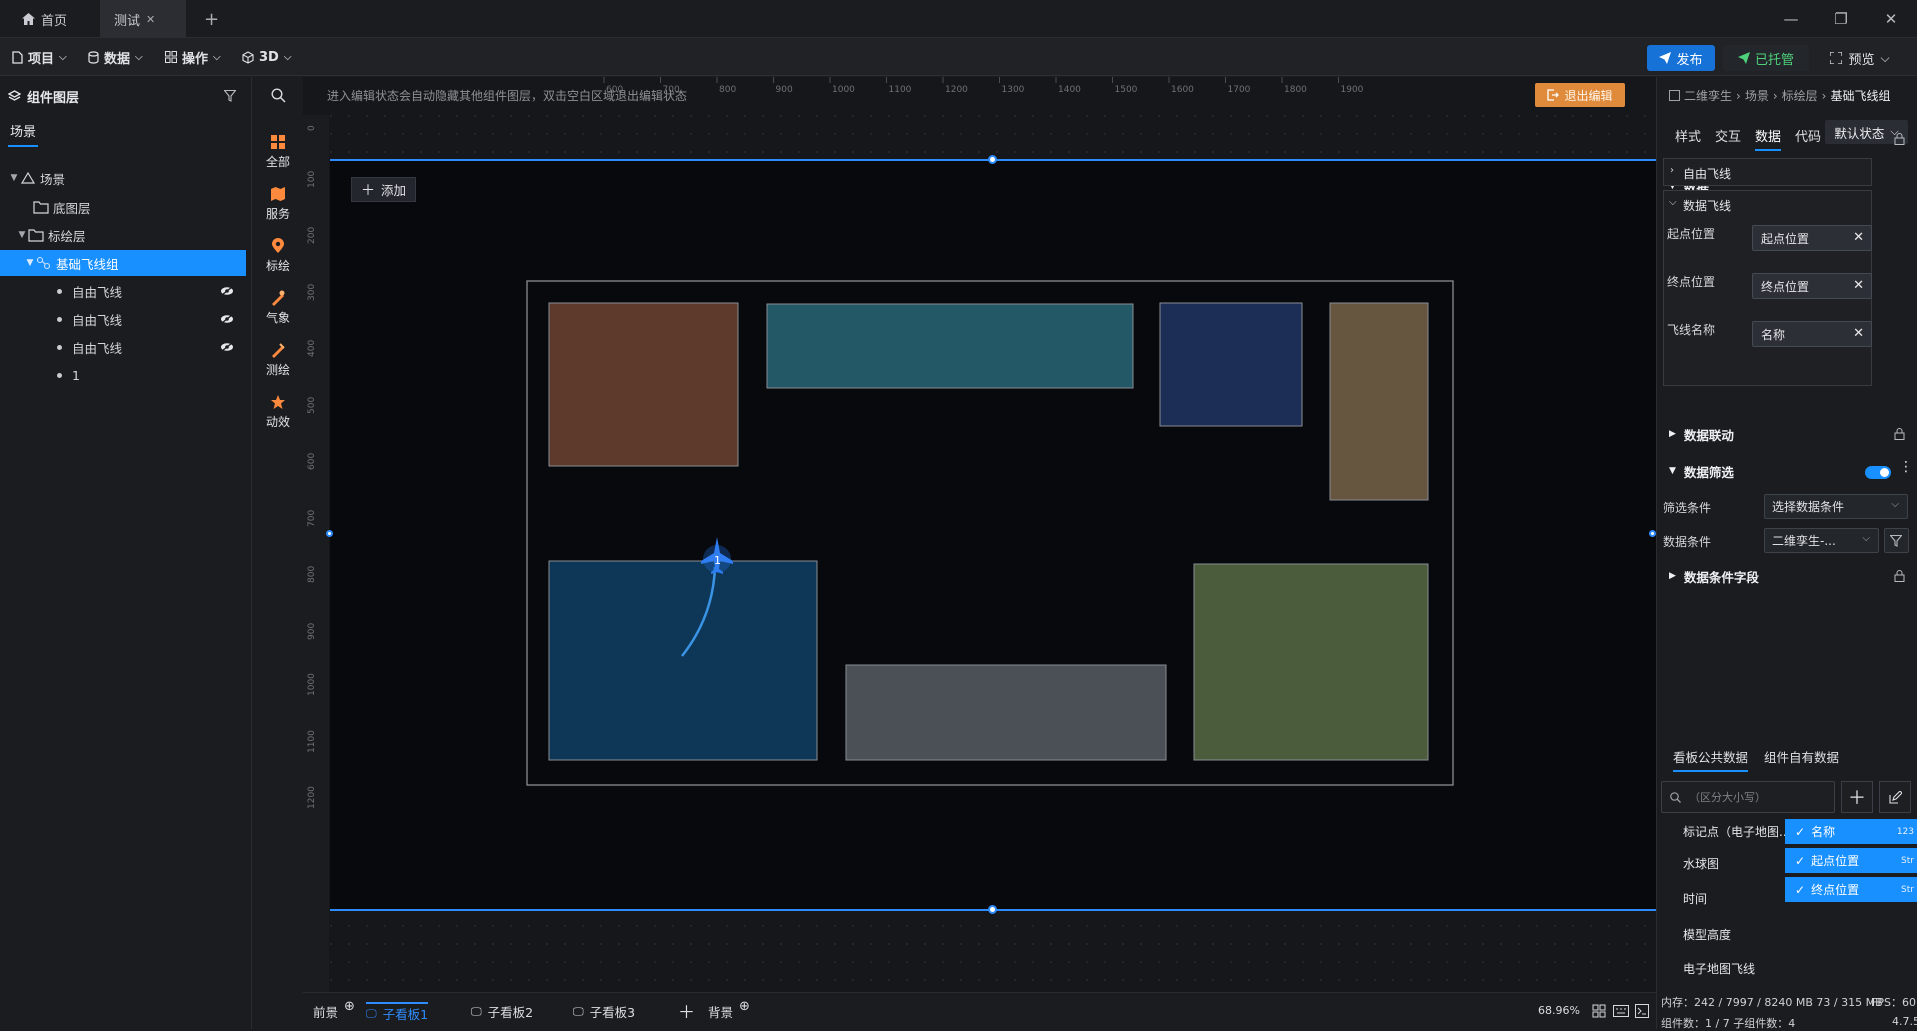 This screenshot has height=1031, width=1917. What do you see at coordinates (193, 57) in the screenshot?
I see `menu-operation: 操作 ⌵` at bounding box center [193, 57].